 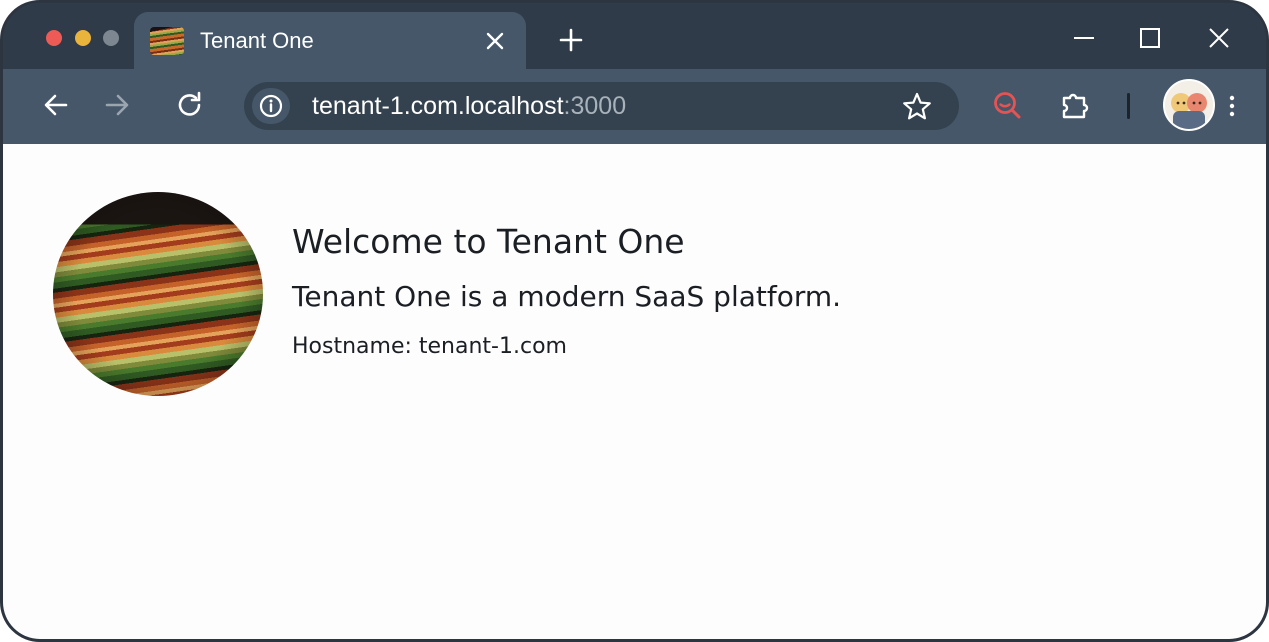 I want to click on page-description: Tenant One is a modern SaaS platform., so click(x=567, y=296).